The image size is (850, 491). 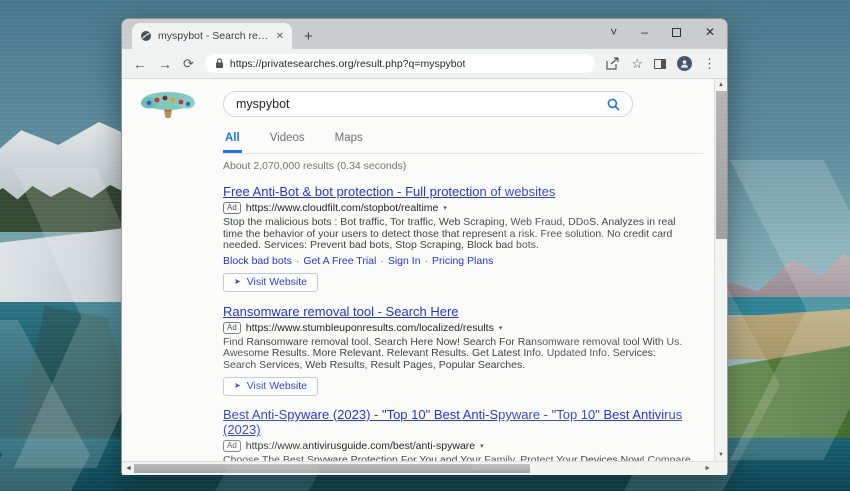 I want to click on horizontal-scrollbar: ◄ ►, so click(x=424, y=468).